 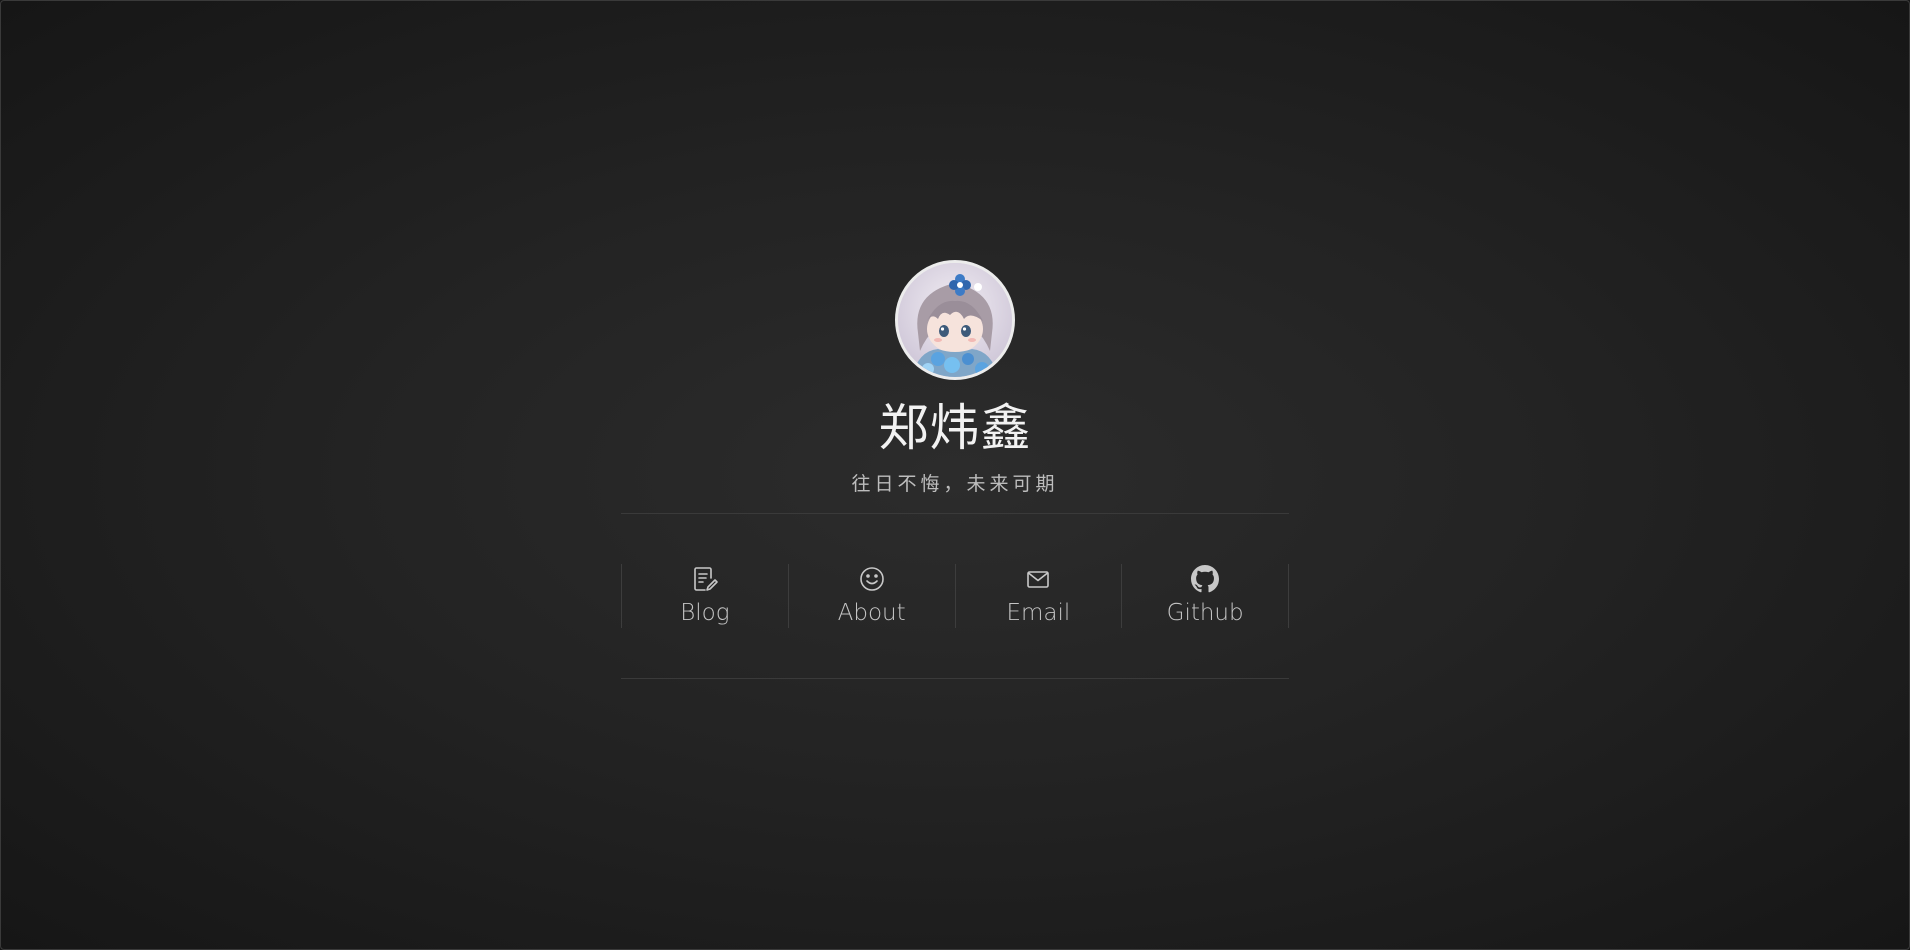 I want to click on nav-item-email: Email, so click(x=1038, y=596).